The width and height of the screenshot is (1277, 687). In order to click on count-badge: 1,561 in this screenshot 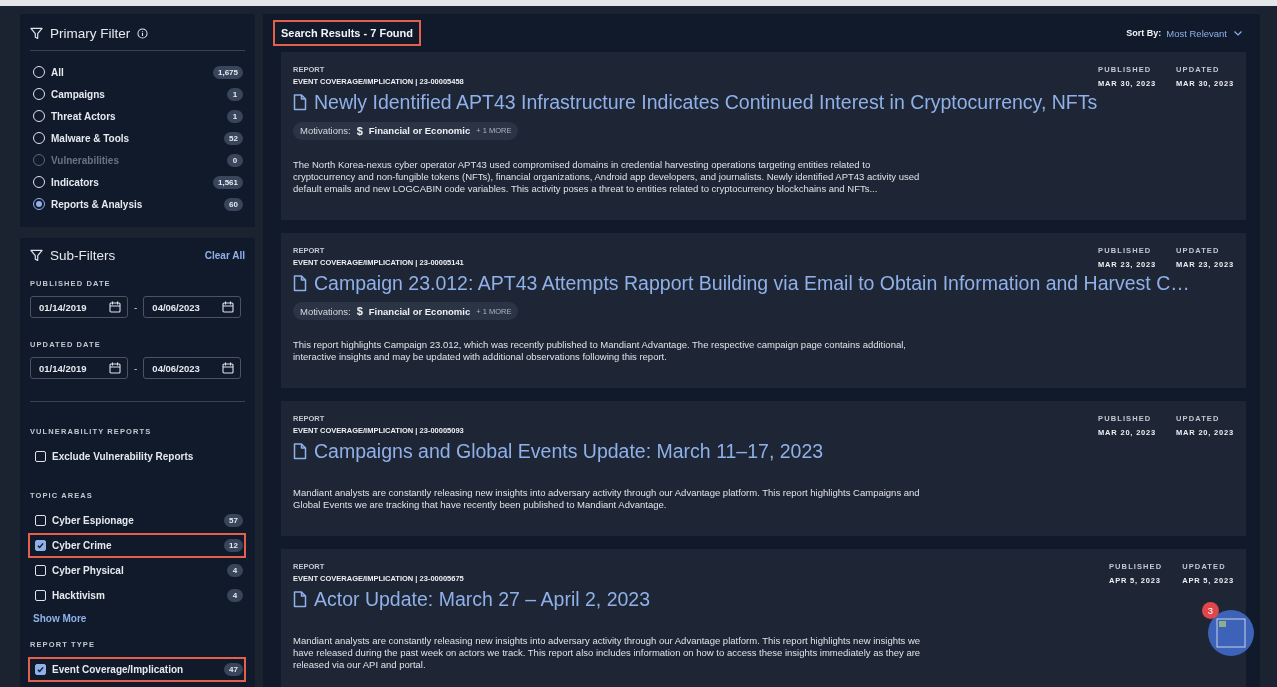, I will do `click(227, 182)`.